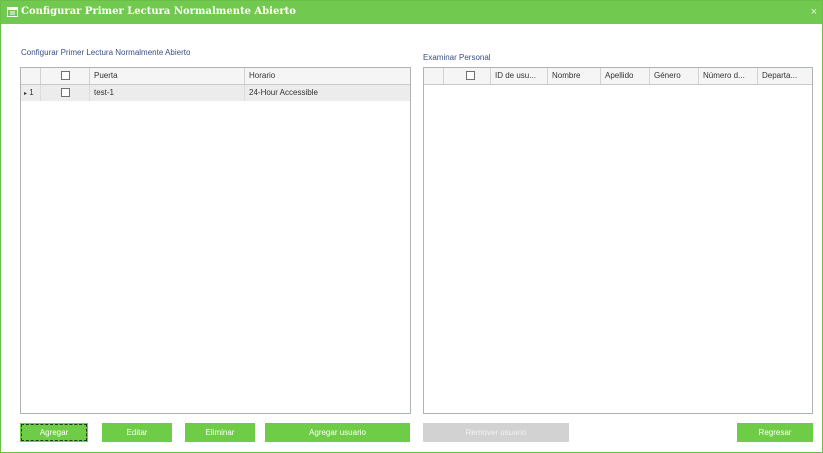 This screenshot has height=453, width=823. Describe the element at coordinates (167, 76) in the screenshot. I see `column-header-door: Puerta` at that location.